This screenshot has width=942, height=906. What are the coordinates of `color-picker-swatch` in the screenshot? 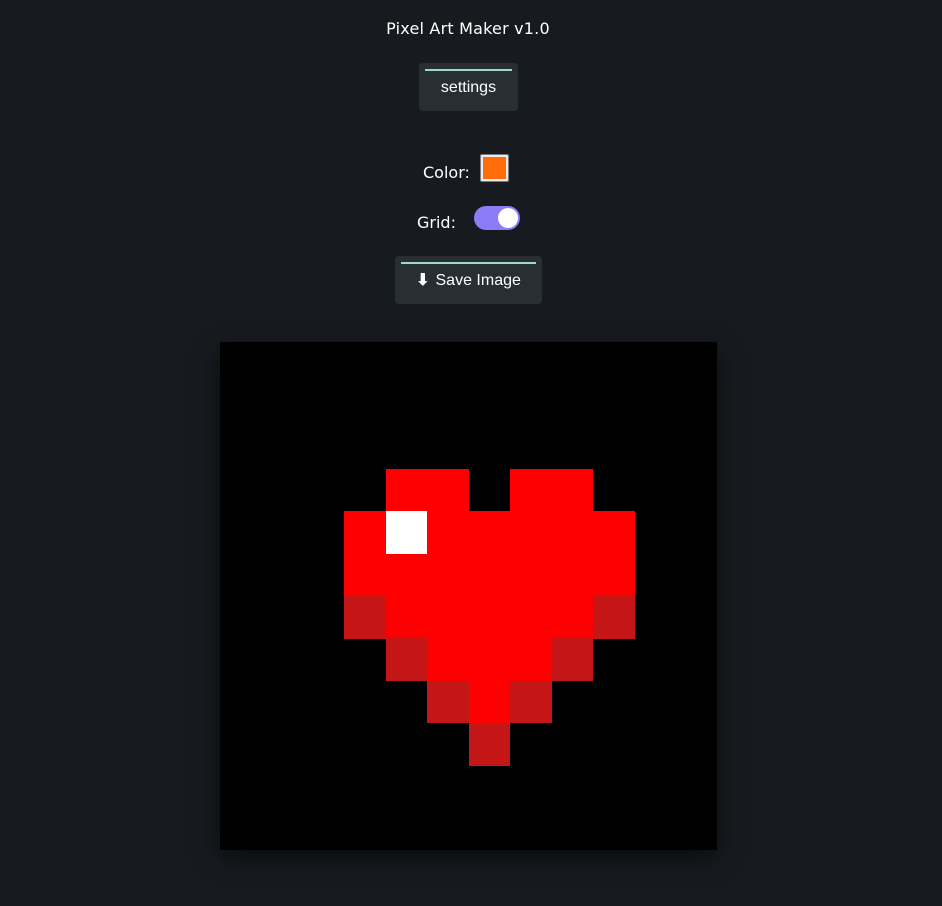 It's located at (494, 168).